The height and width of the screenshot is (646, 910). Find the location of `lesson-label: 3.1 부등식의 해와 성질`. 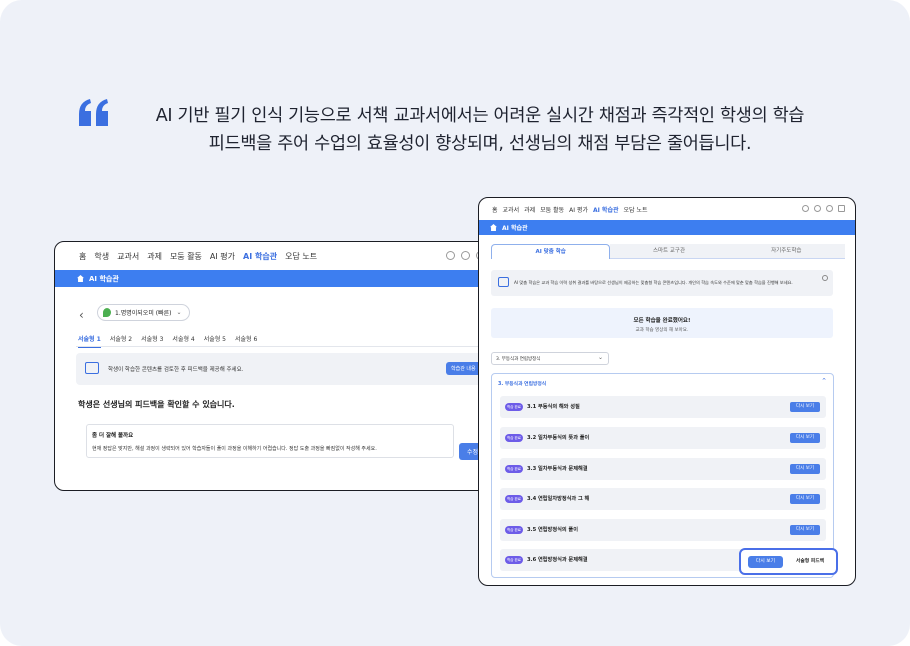

lesson-label: 3.1 부등식의 해와 성질 is located at coordinates (553, 407).